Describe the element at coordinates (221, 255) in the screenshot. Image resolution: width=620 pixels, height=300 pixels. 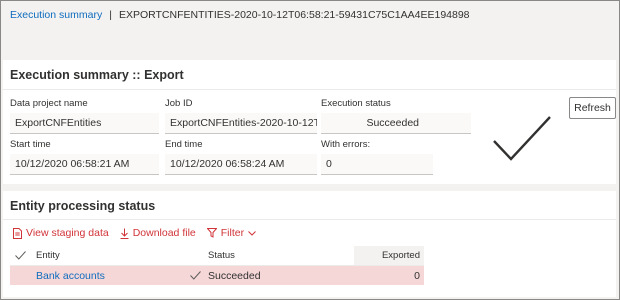
I see `column-header-status: Status` at that location.